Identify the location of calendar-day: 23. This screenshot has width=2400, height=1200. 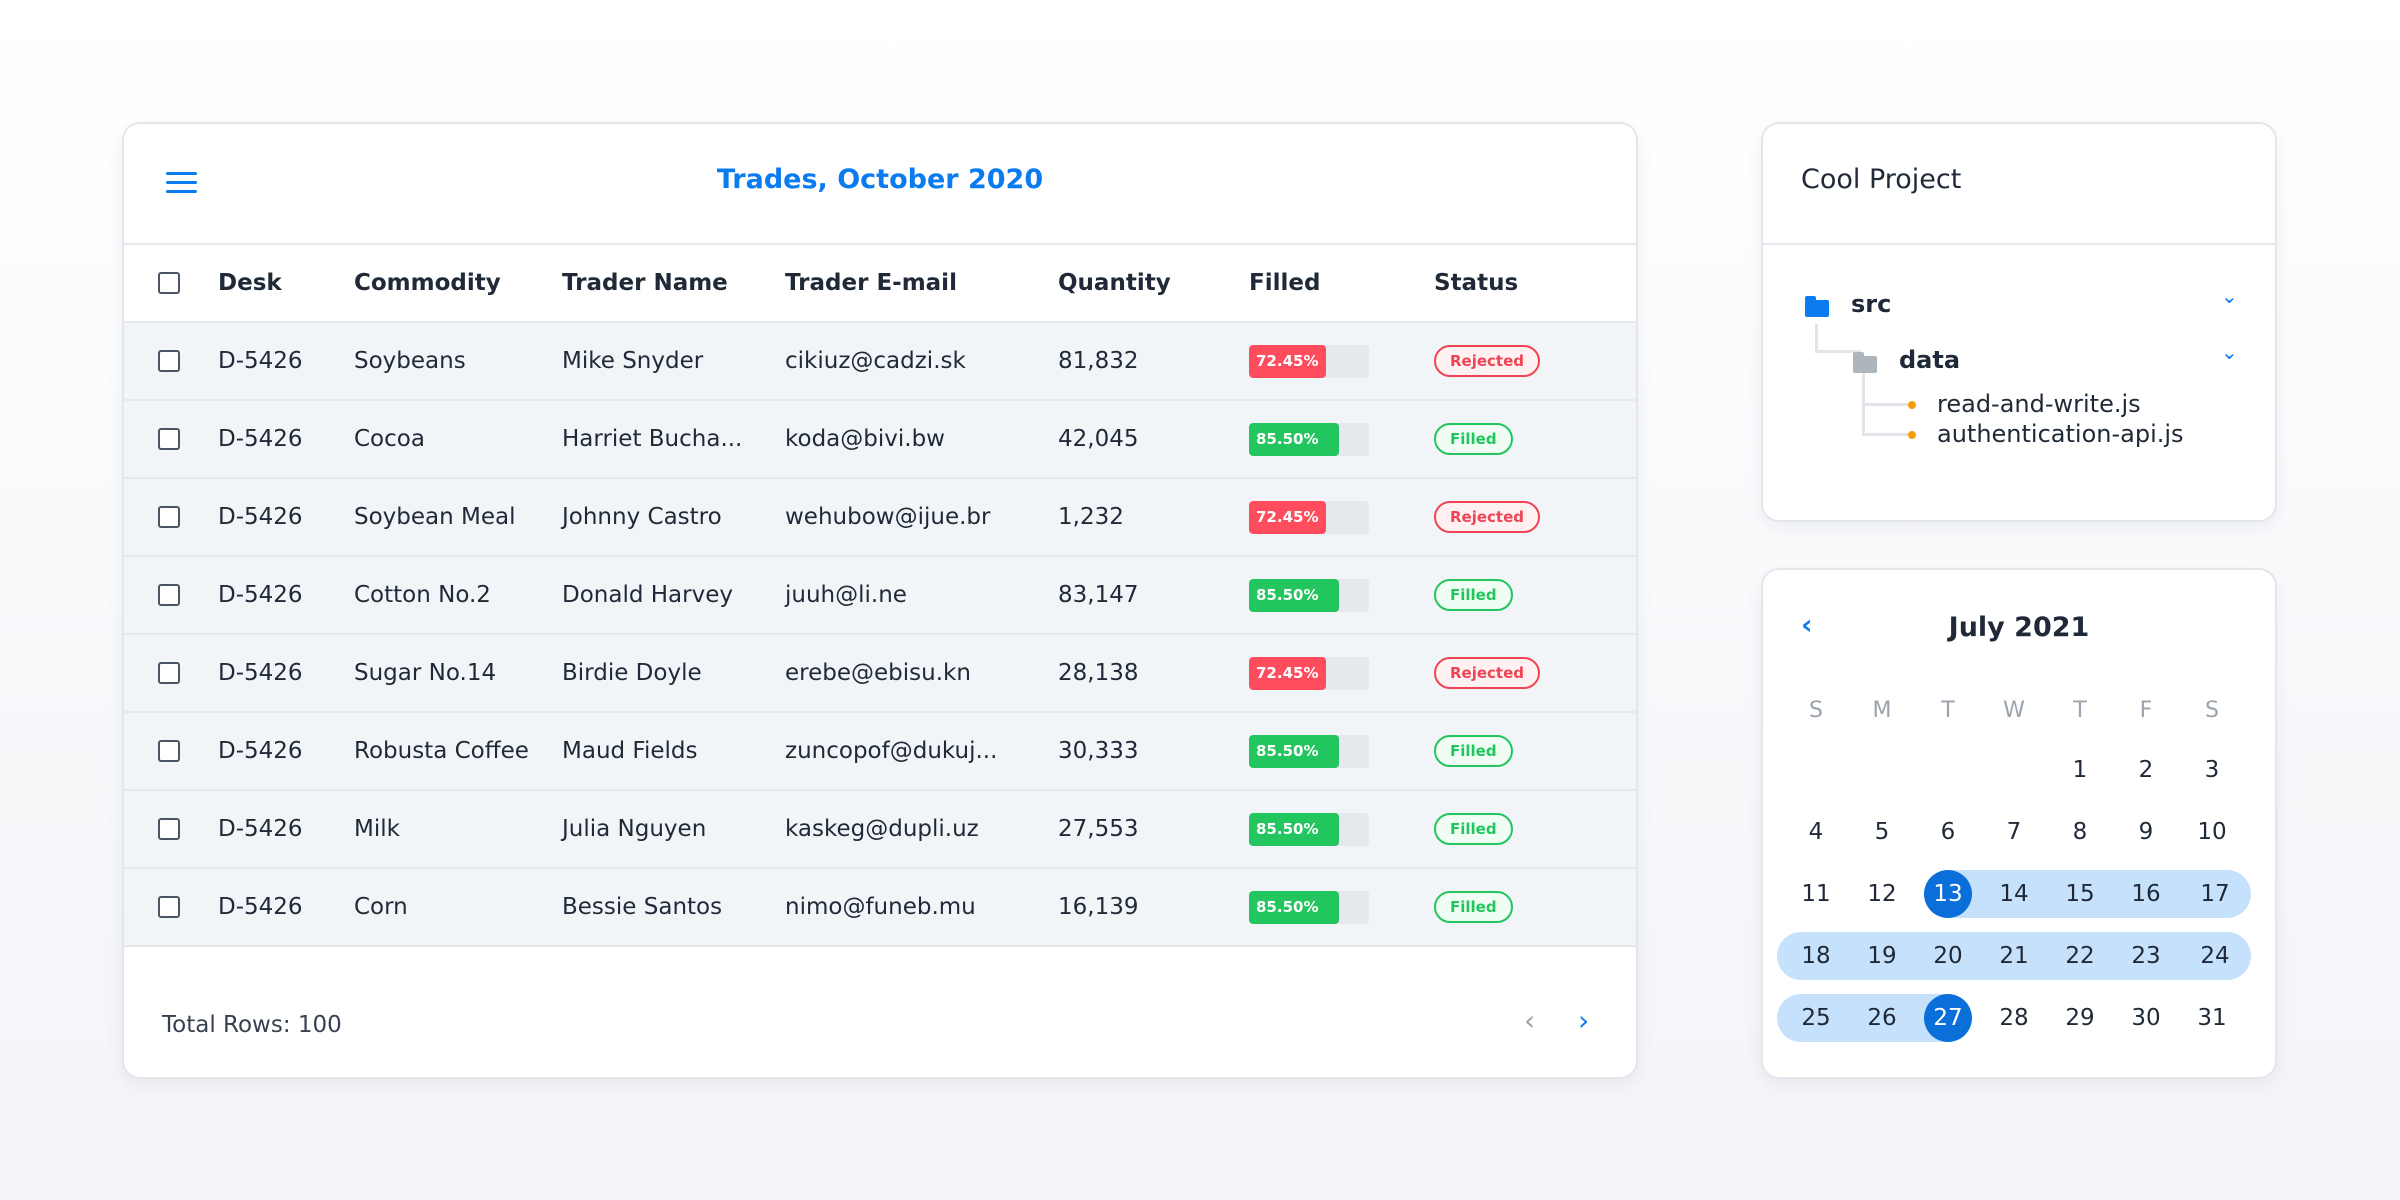
(2146, 956).